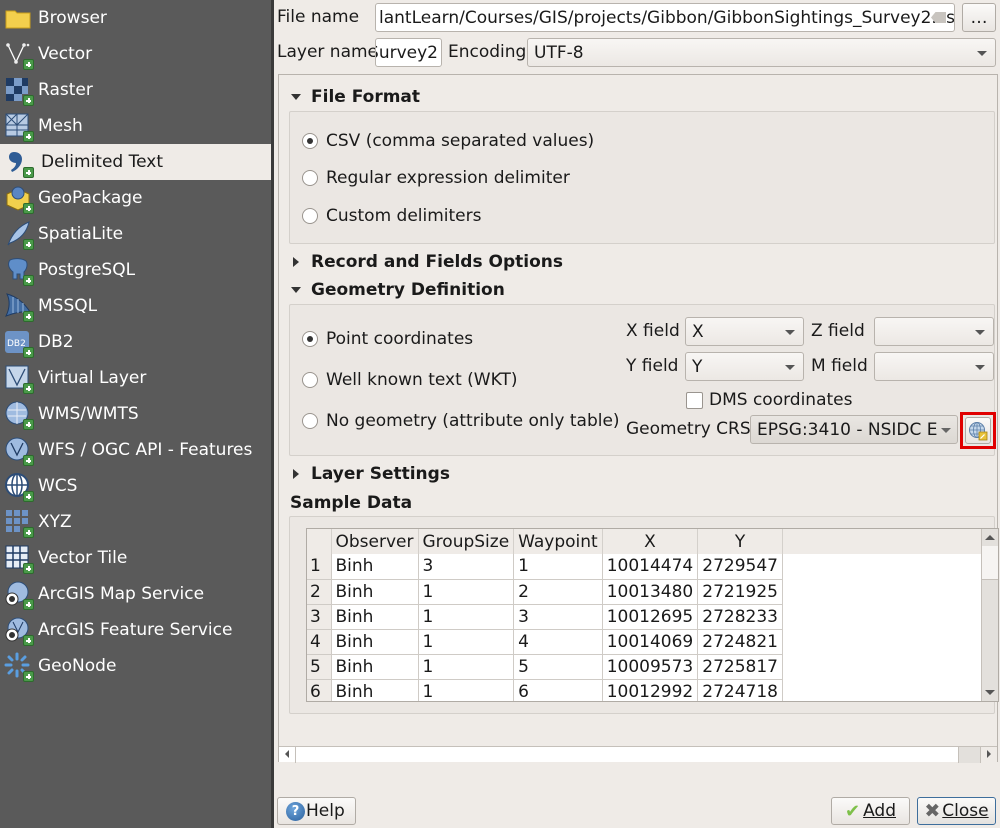 The width and height of the screenshot is (1000, 828). Describe the element at coordinates (740, 642) in the screenshot. I see `table-cell: 2724821` at that location.